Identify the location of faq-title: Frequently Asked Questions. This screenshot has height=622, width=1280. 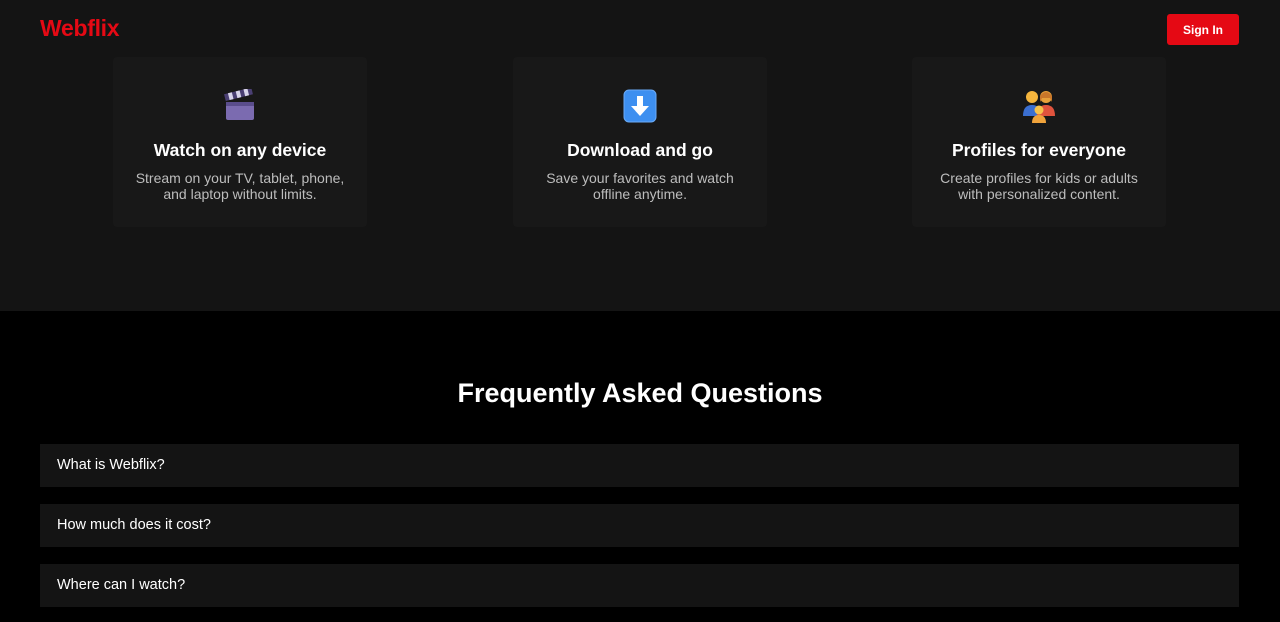
(640, 393).